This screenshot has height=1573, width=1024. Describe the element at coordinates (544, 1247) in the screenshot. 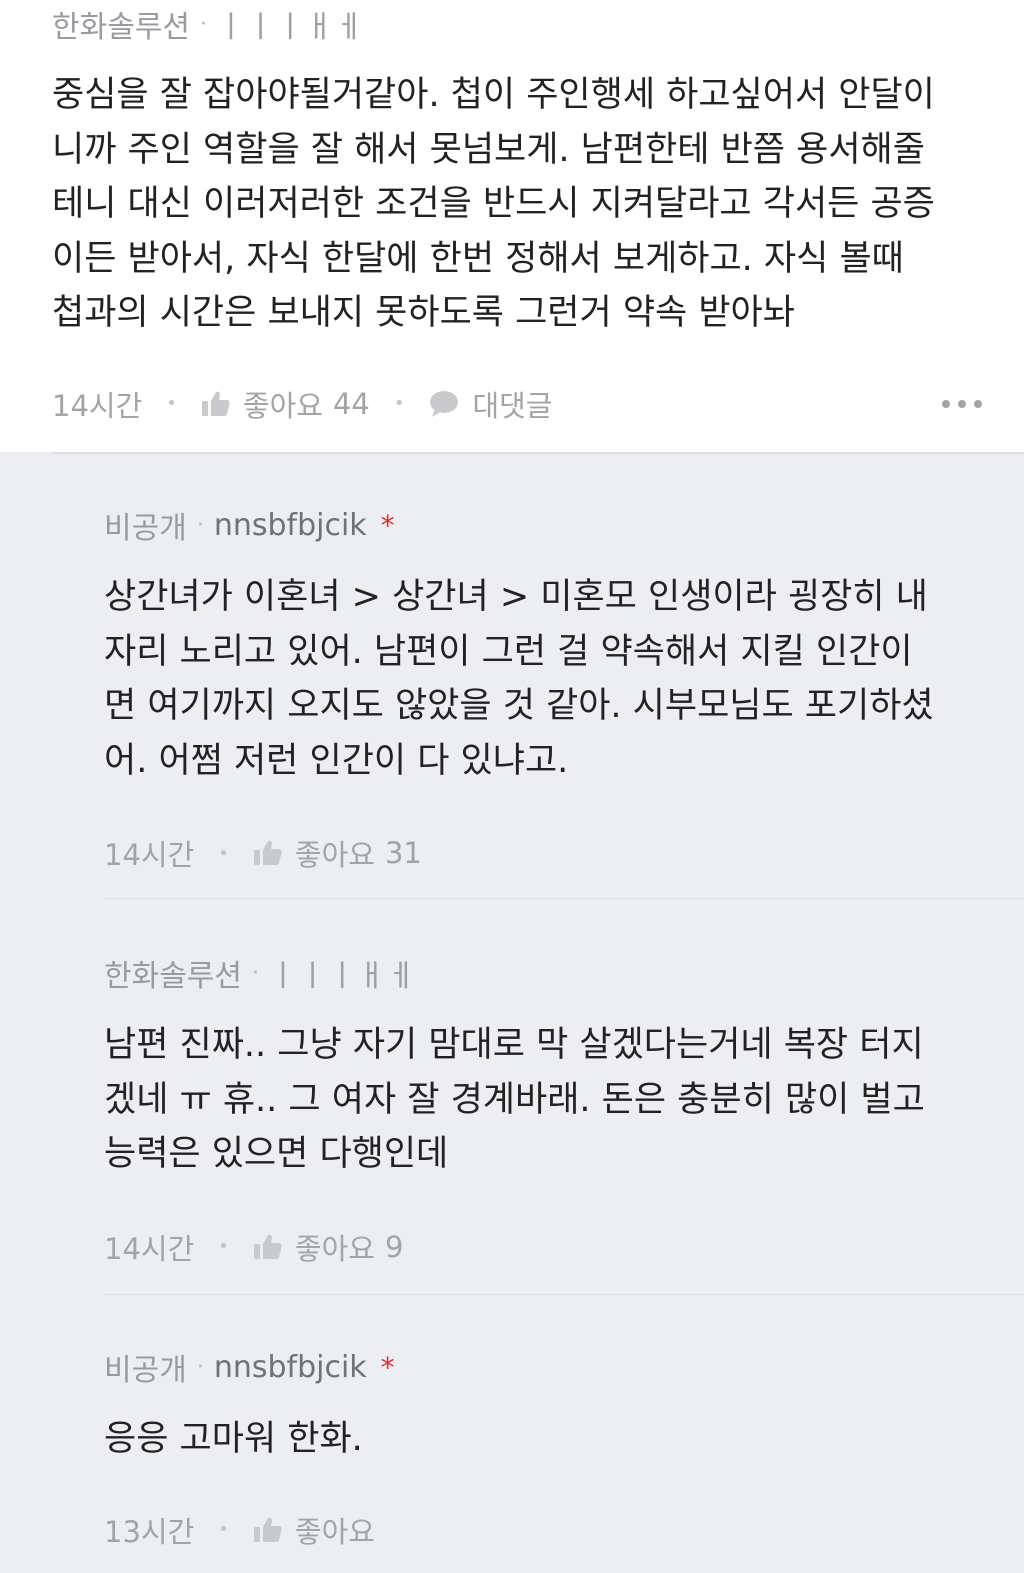

I see `comment-meta: 14시간 • 좋아요 9` at that location.